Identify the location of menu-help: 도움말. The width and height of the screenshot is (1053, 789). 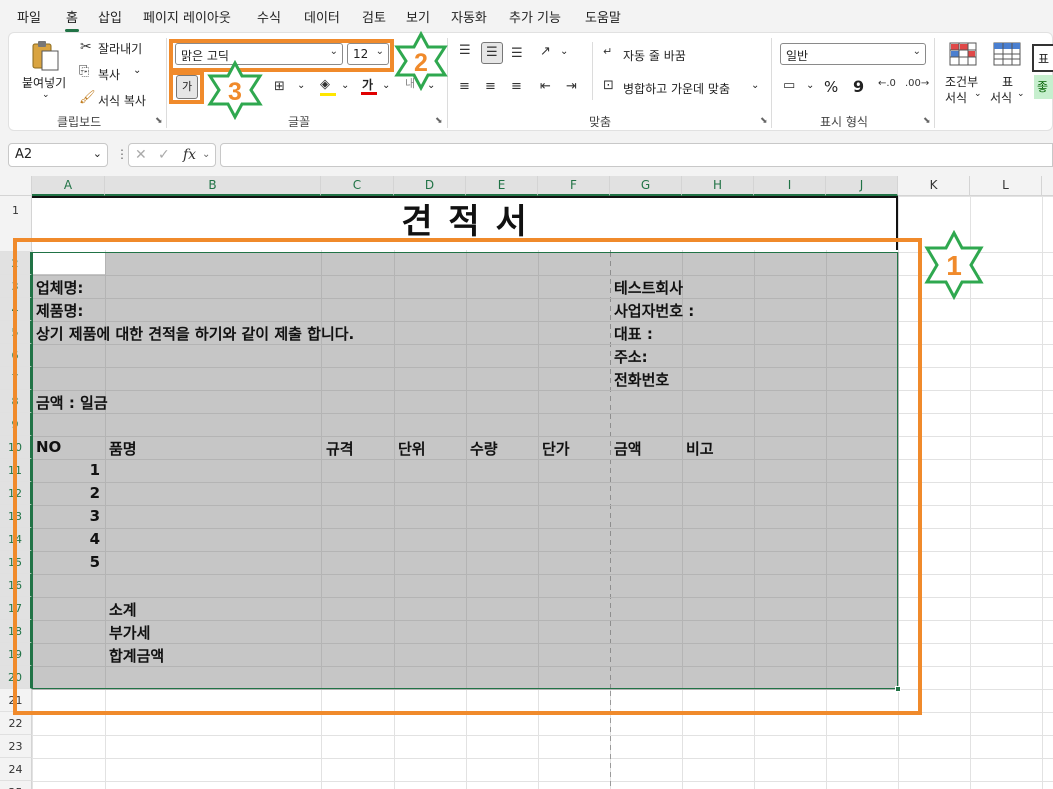
(603, 16).